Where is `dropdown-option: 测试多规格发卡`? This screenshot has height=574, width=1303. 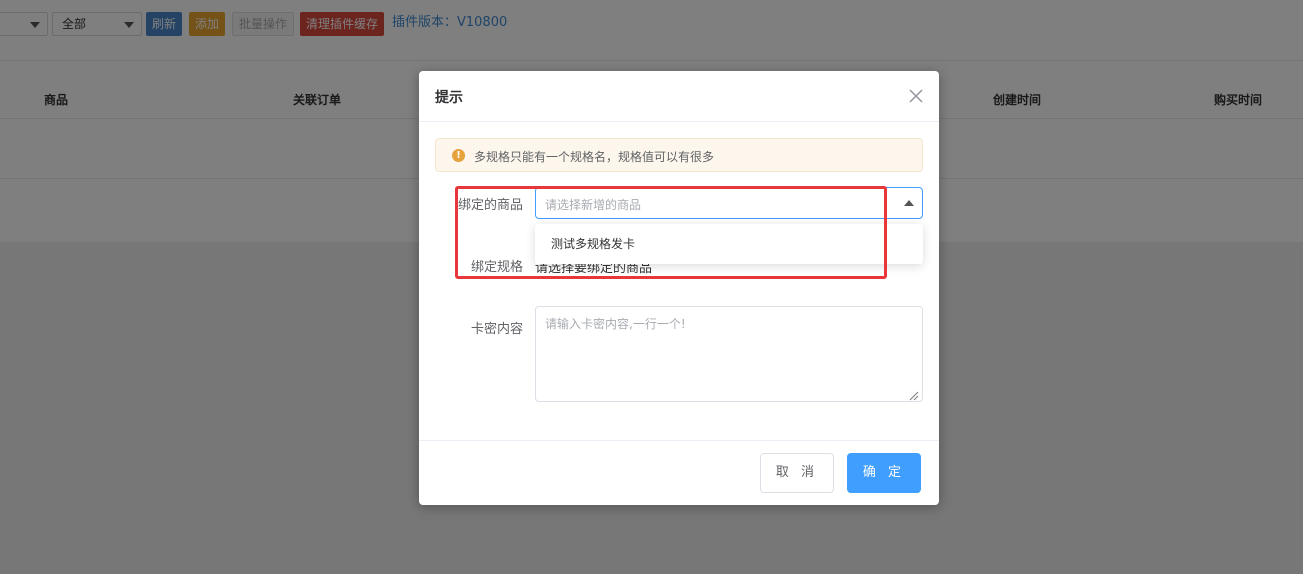 dropdown-option: 测试多规格发卡 is located at coordinates (729, 244).